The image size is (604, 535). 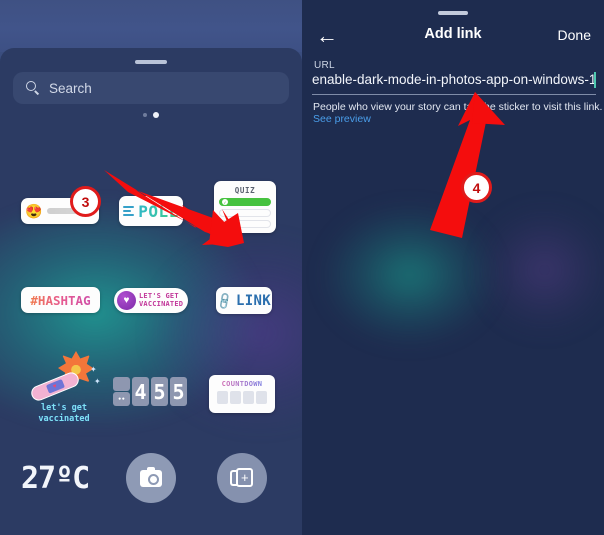 I want to click on check-icon: ✓, so click(x=225, y=202).